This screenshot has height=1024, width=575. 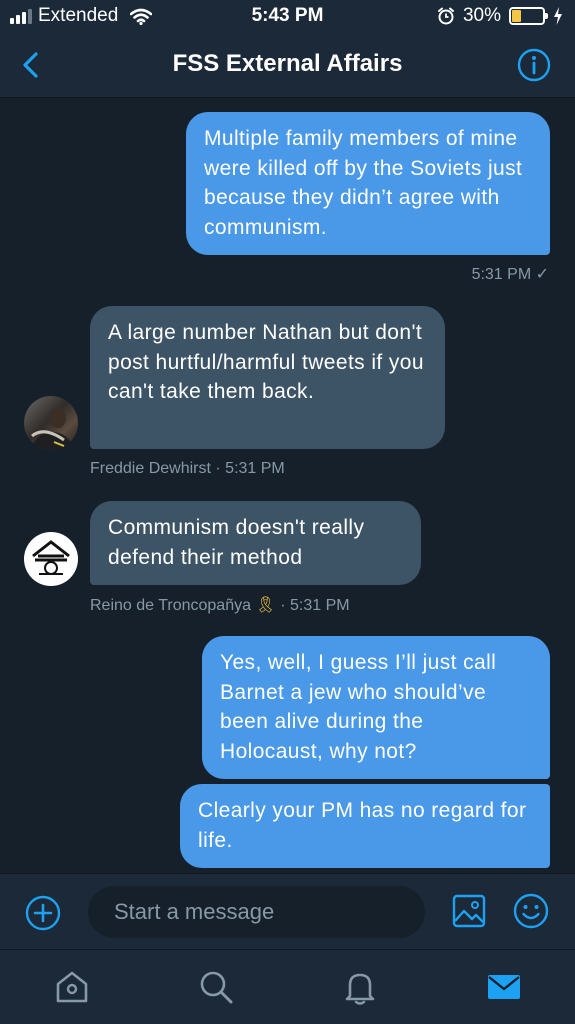 I want to click on emblem-icon, so click(x=51, y=557).